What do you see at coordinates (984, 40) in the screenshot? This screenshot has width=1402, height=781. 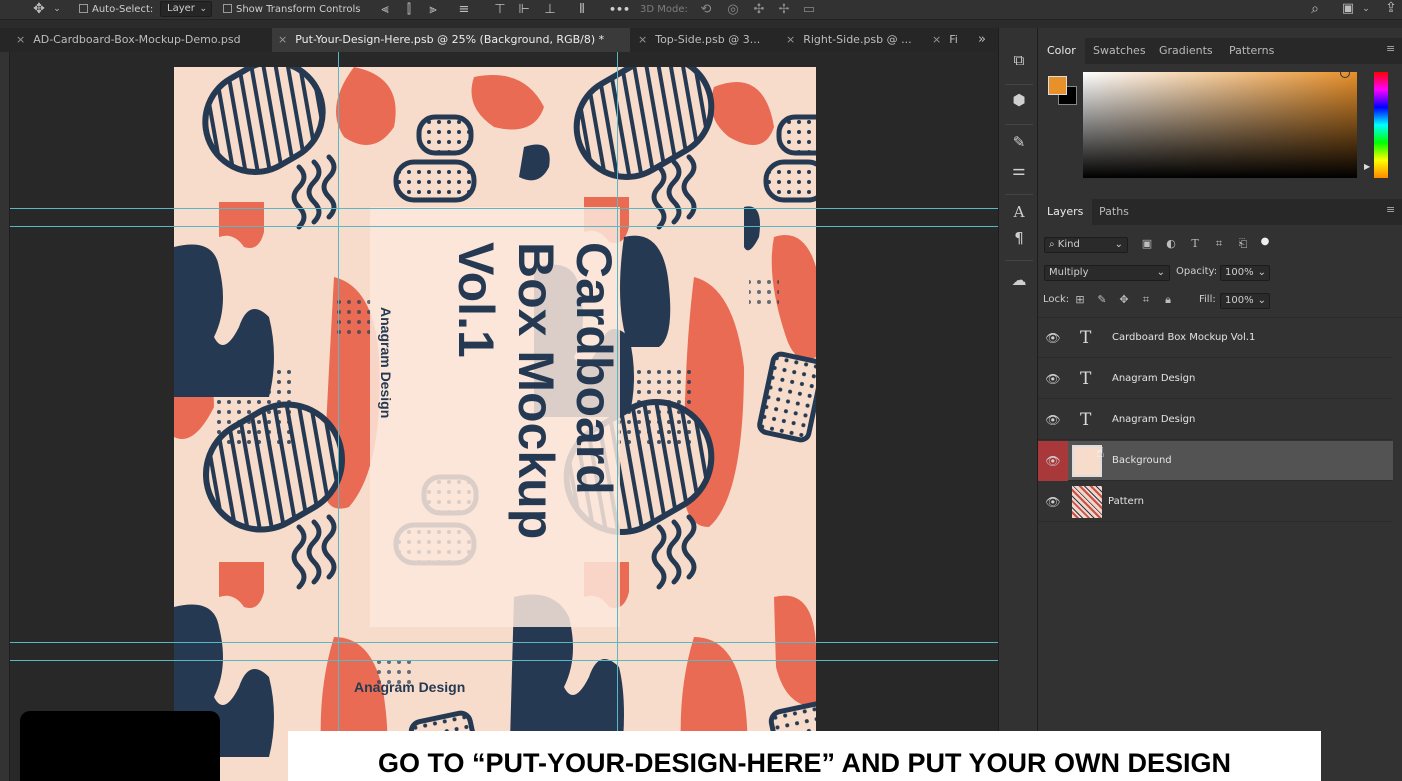 I see `tab-overflow-button: »` at bounding box center [984, 40].